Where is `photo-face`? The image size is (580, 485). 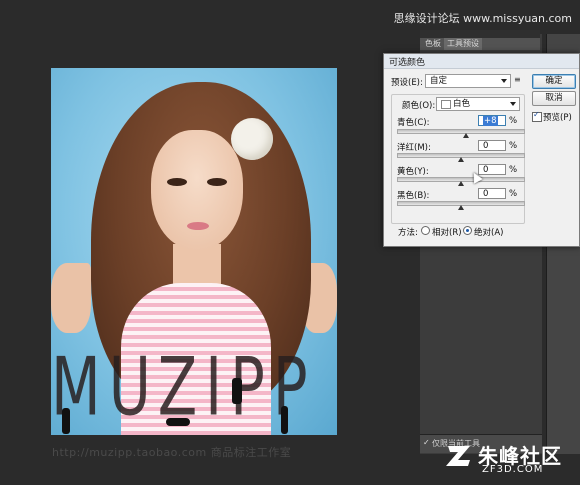
photo-face is located at coordinates (197, 190).